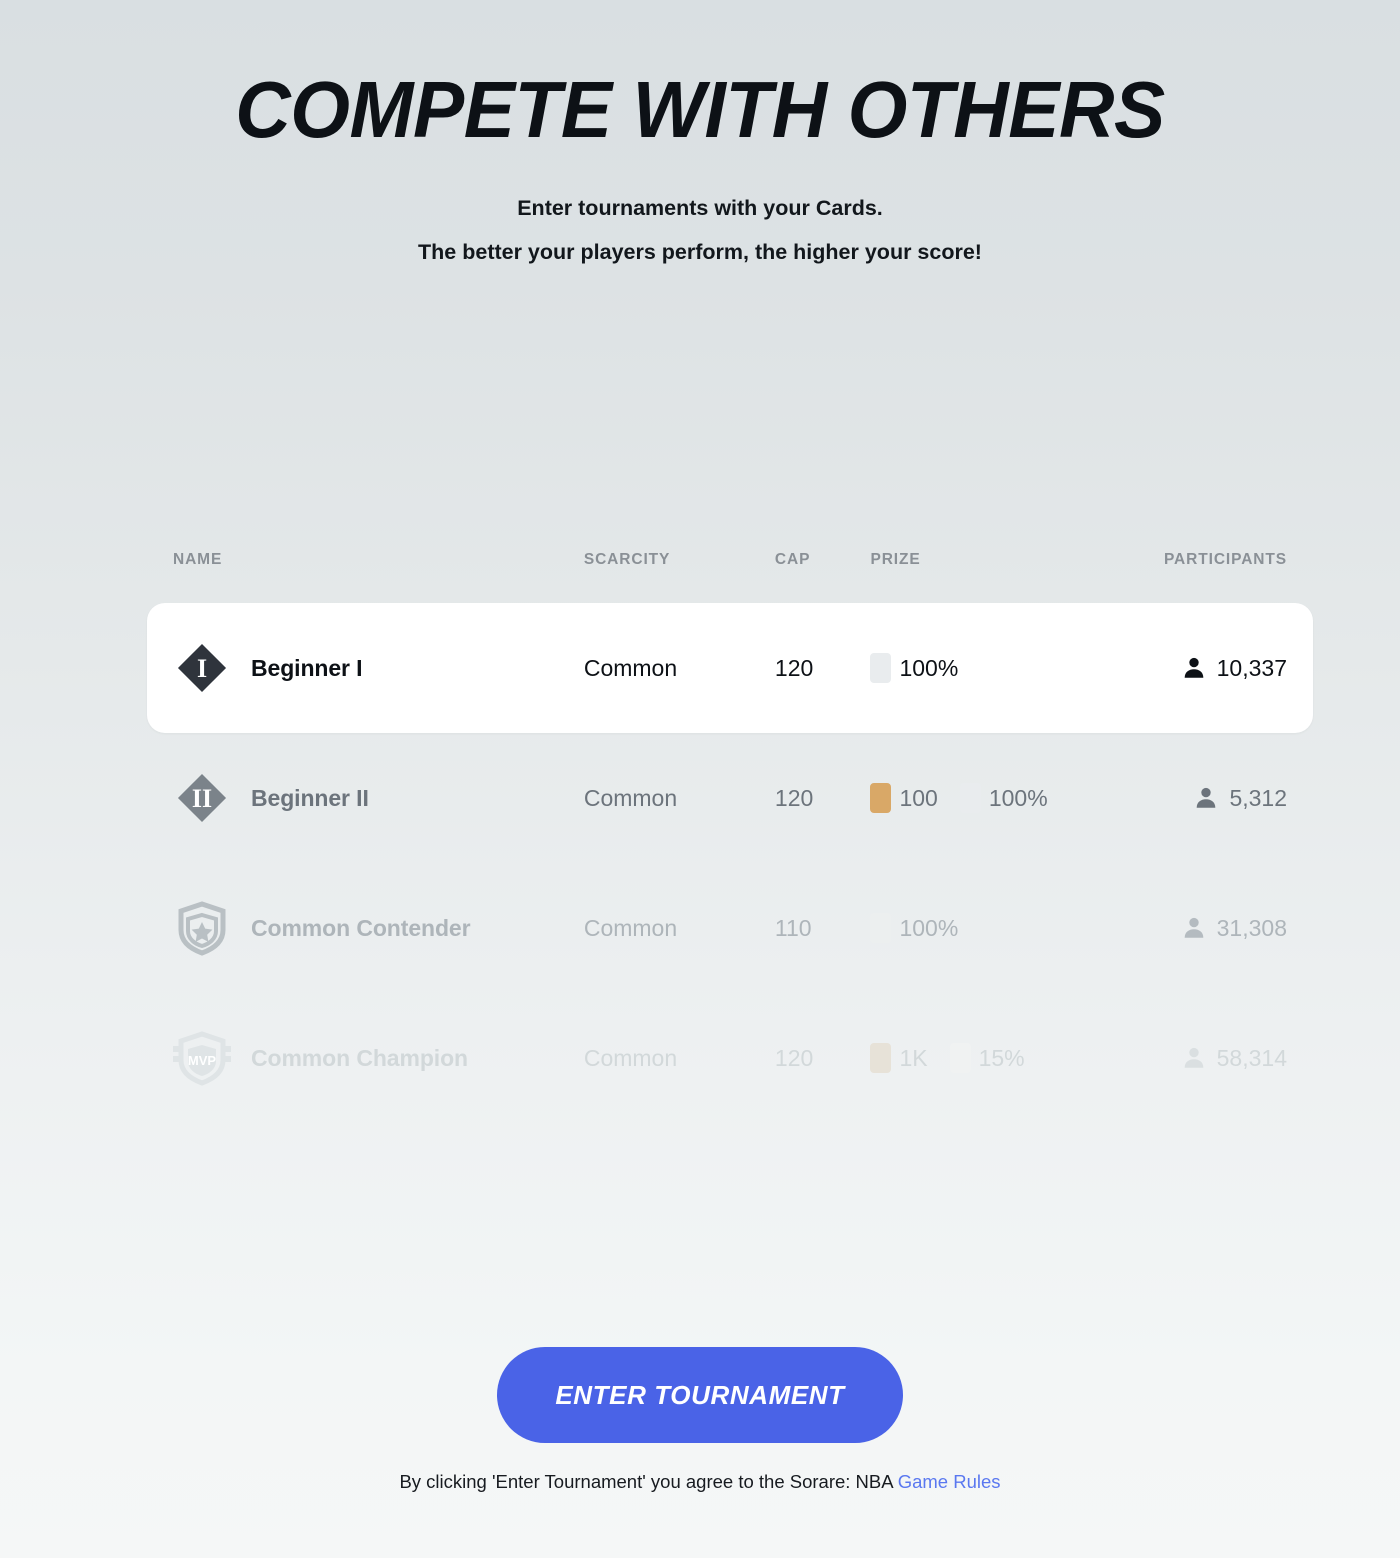 Image resolution: width=1400 pixels, height=1558 pixels. Describe the element at coordinates (792, 559) in the screenshot. I see `column-header-cap: CAP` at that location.